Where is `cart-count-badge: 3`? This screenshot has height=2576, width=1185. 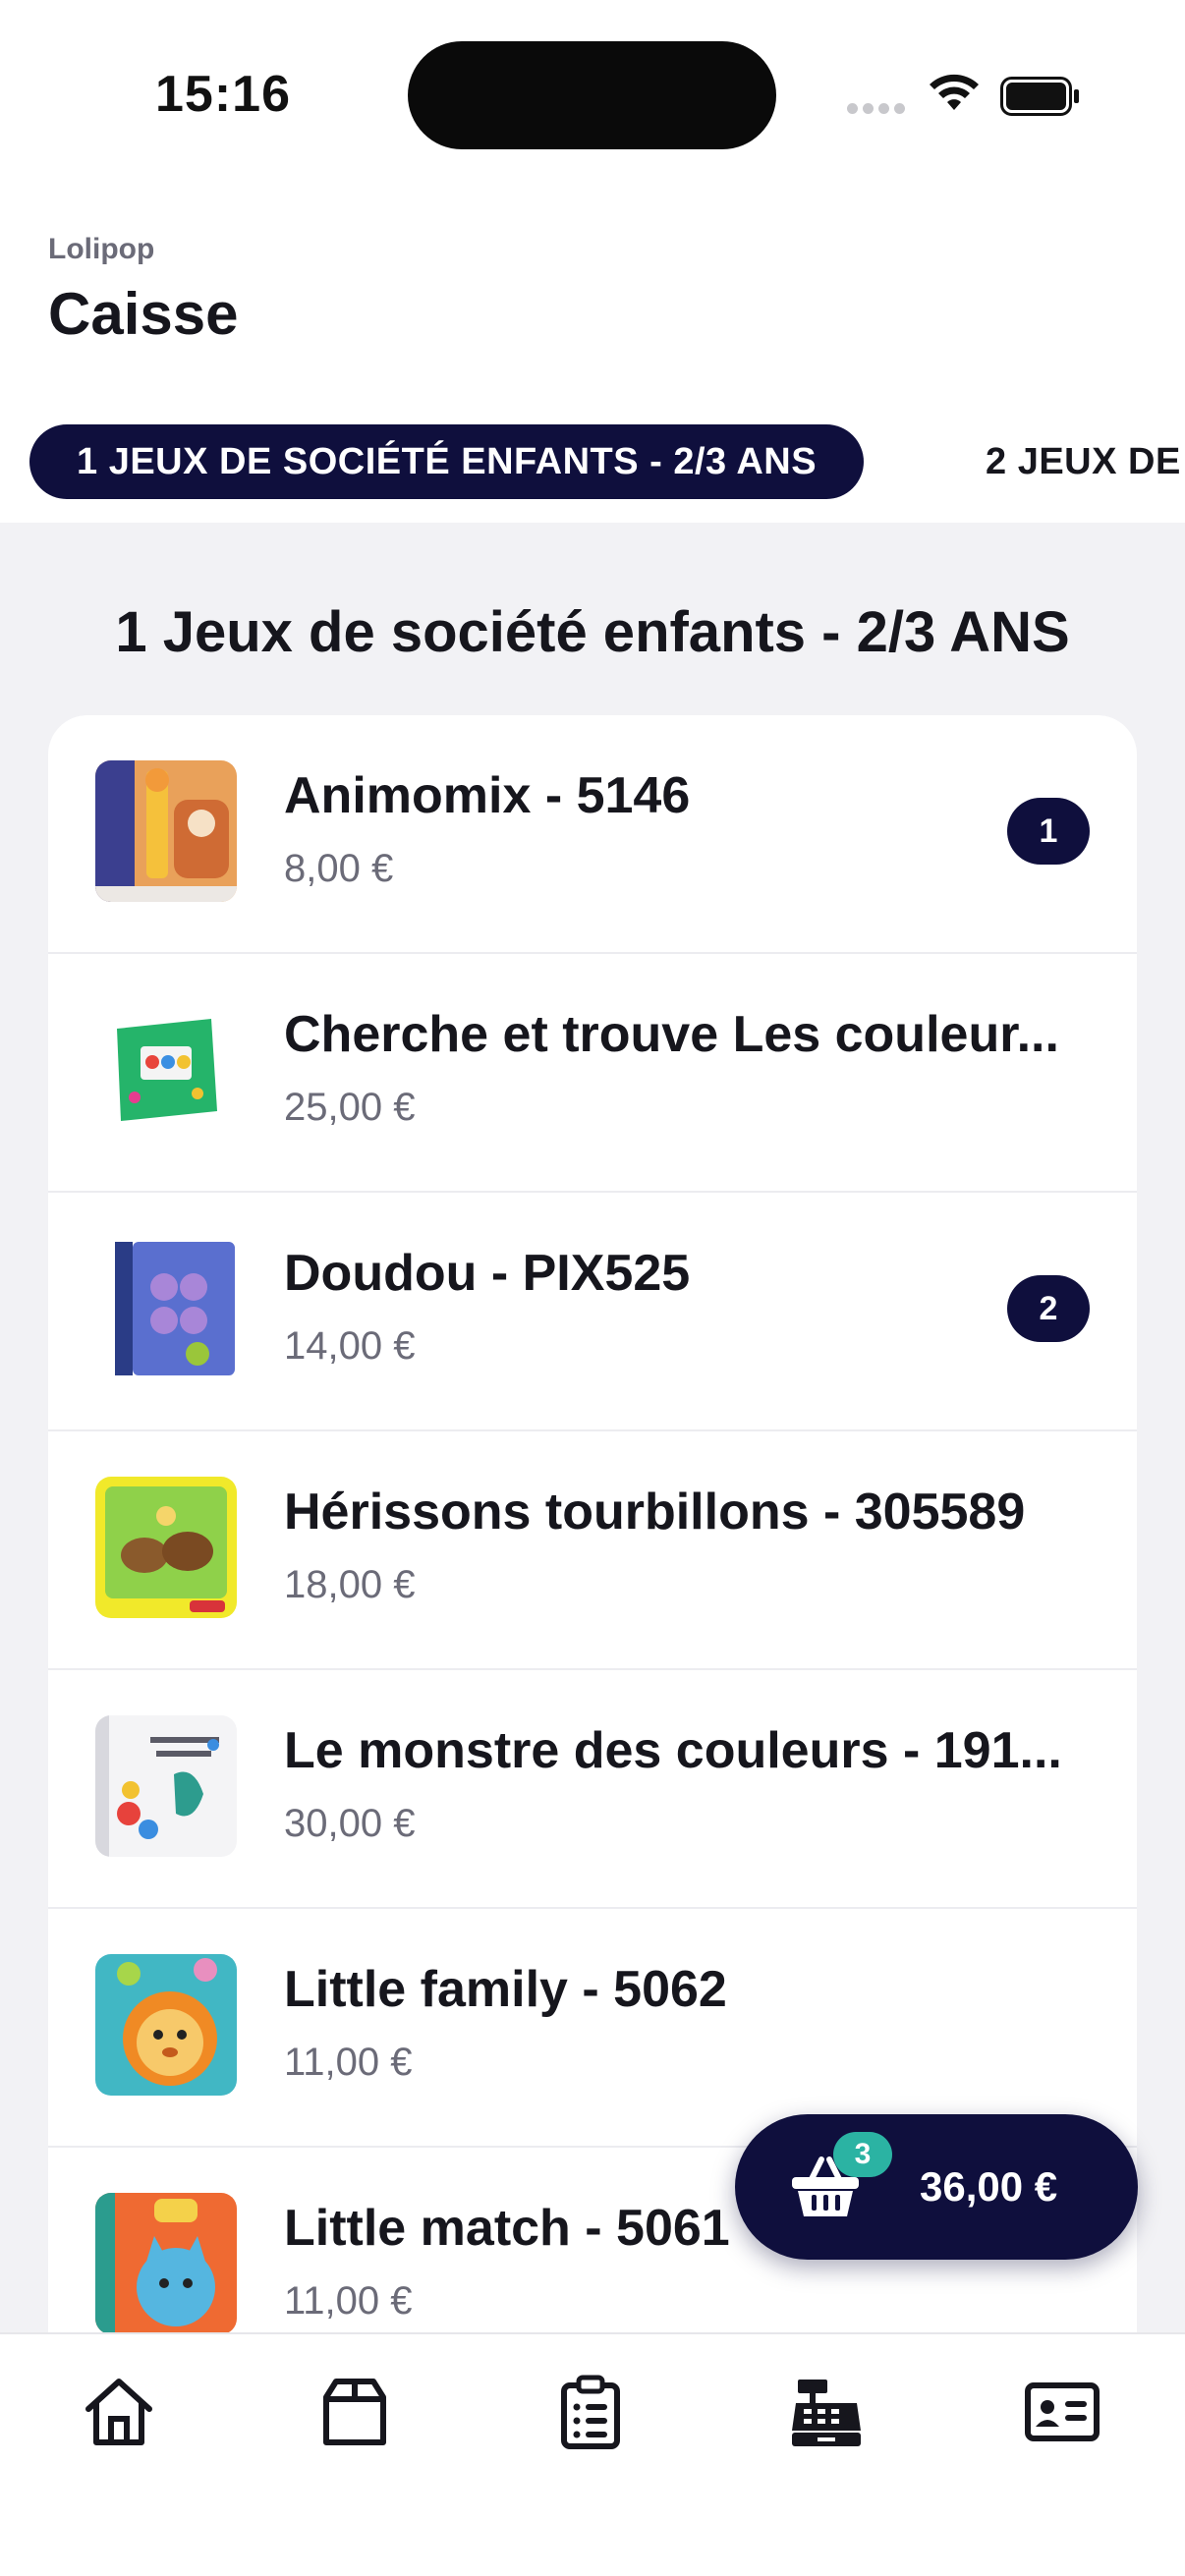
cart-count-badge: 3 is located at coordinates (863, 2154).